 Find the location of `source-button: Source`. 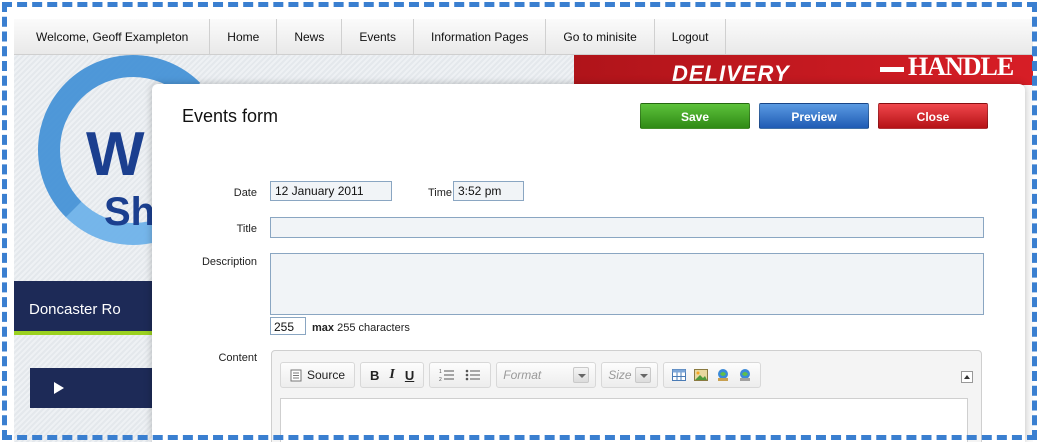

source-button: Source is located at coordinates (317, 375).